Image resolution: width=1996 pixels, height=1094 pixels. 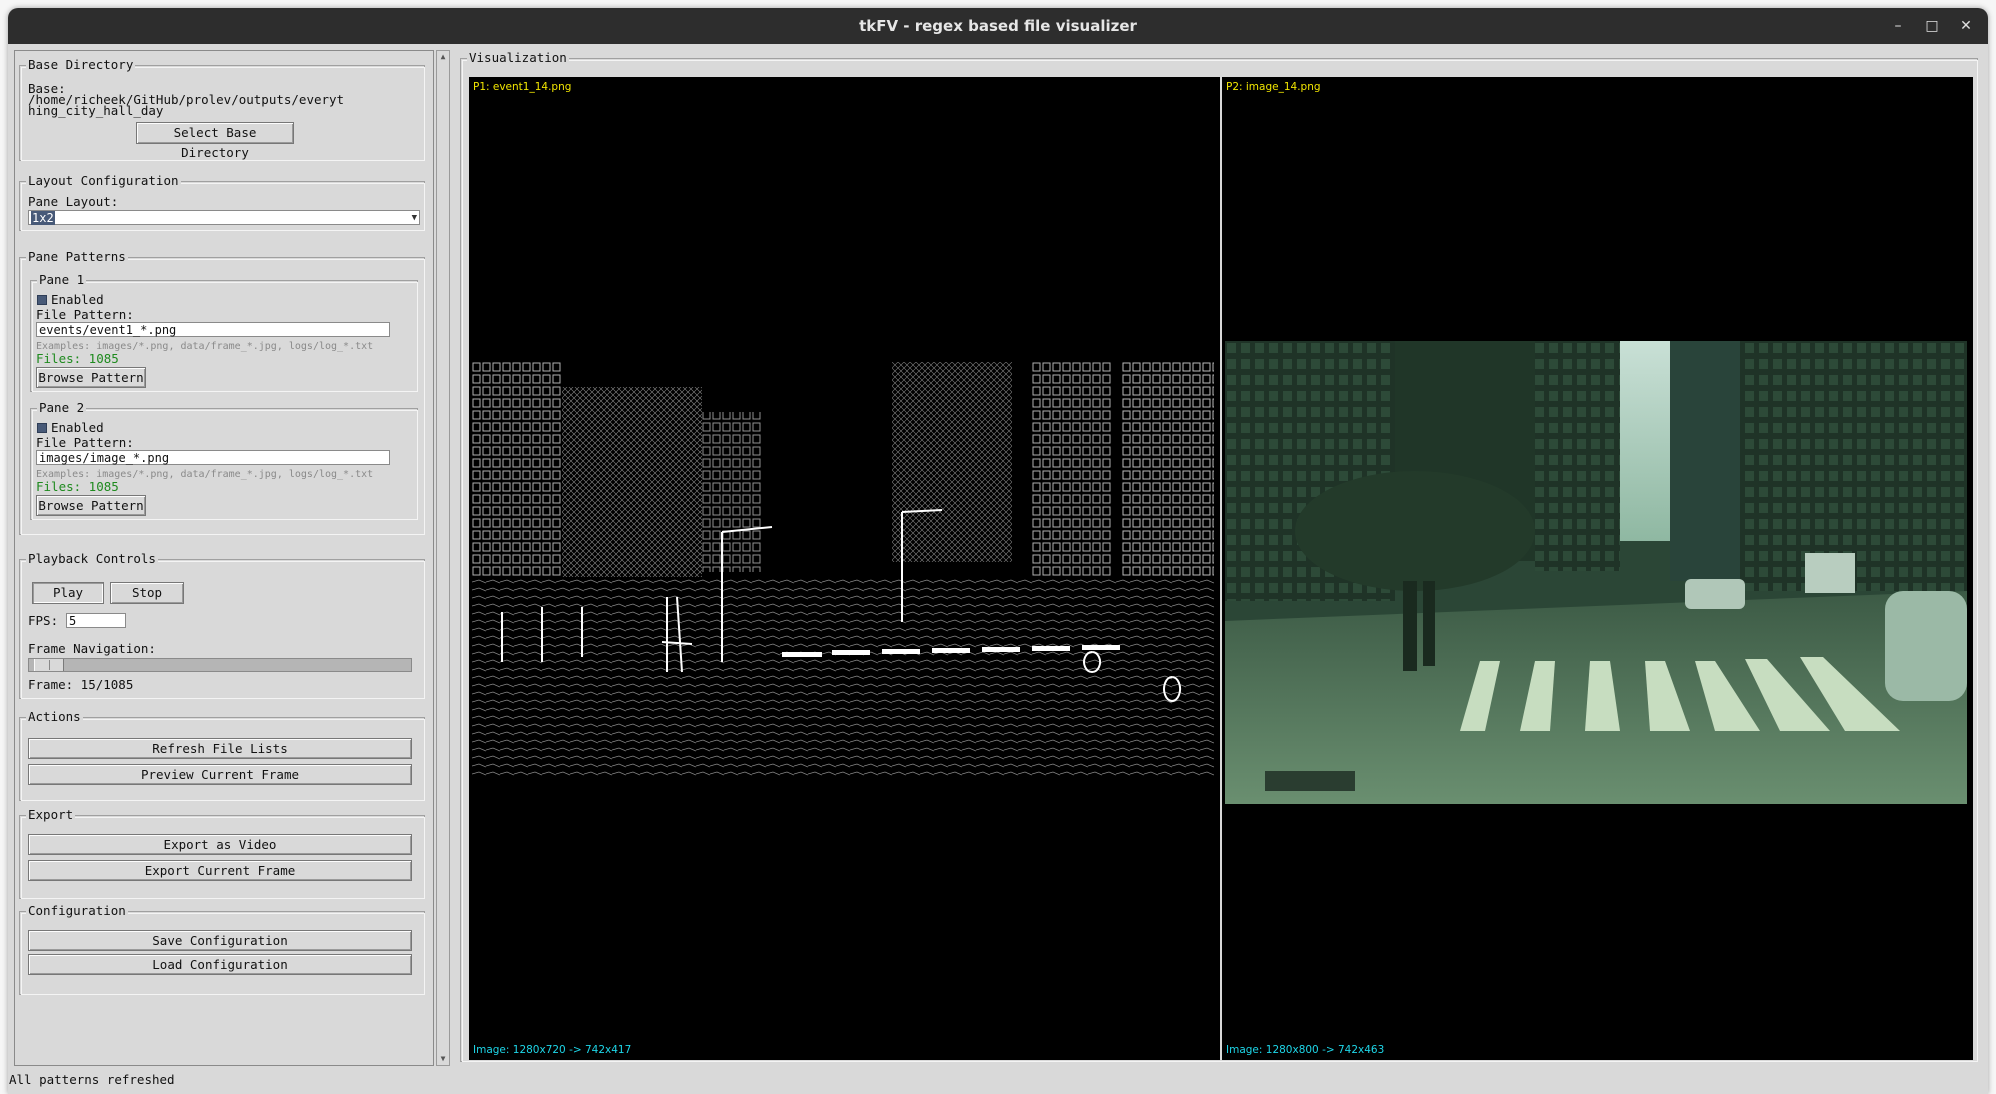 What do you see at coordinates (220, 940) in the screenshot?
I see `save-configuration-button: Save Configuration` at bounding box center [220, 940].